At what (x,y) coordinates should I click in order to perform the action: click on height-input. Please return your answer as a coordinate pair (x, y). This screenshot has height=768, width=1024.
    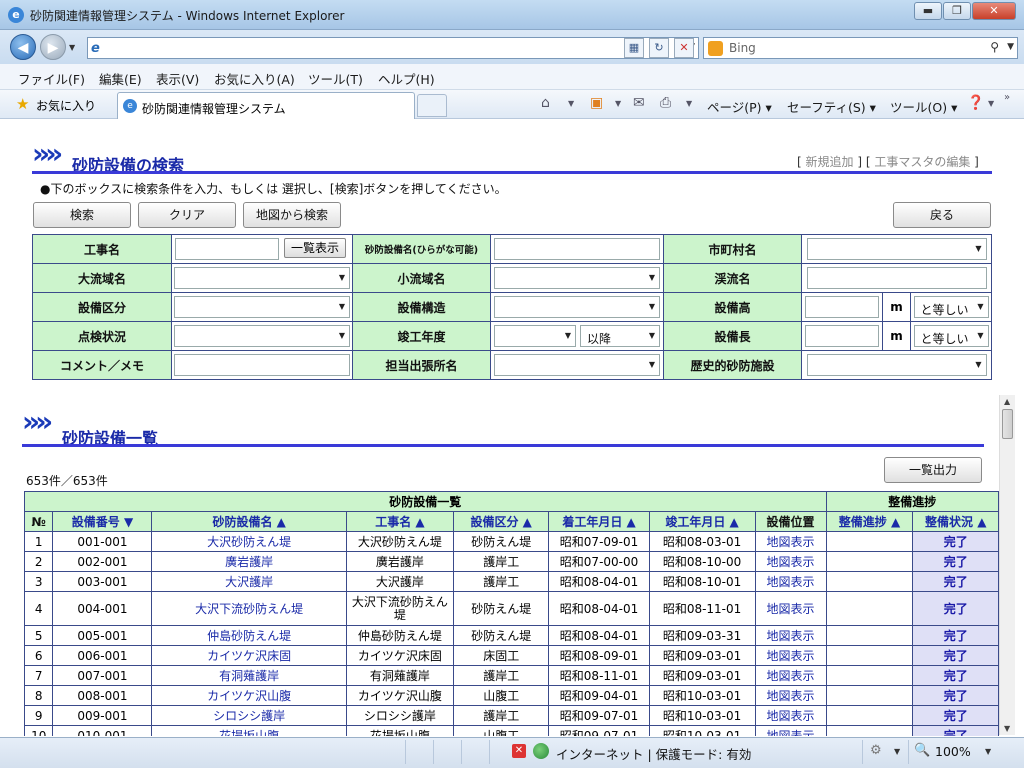
    Looking at the image, I should click on (842, 307).